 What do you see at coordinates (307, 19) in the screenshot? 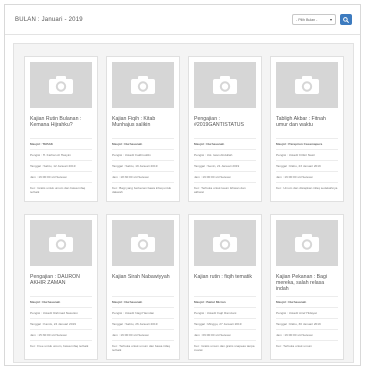
I see `month-select-value: - Pilih Bulan -` at bounding box center [307, 19].